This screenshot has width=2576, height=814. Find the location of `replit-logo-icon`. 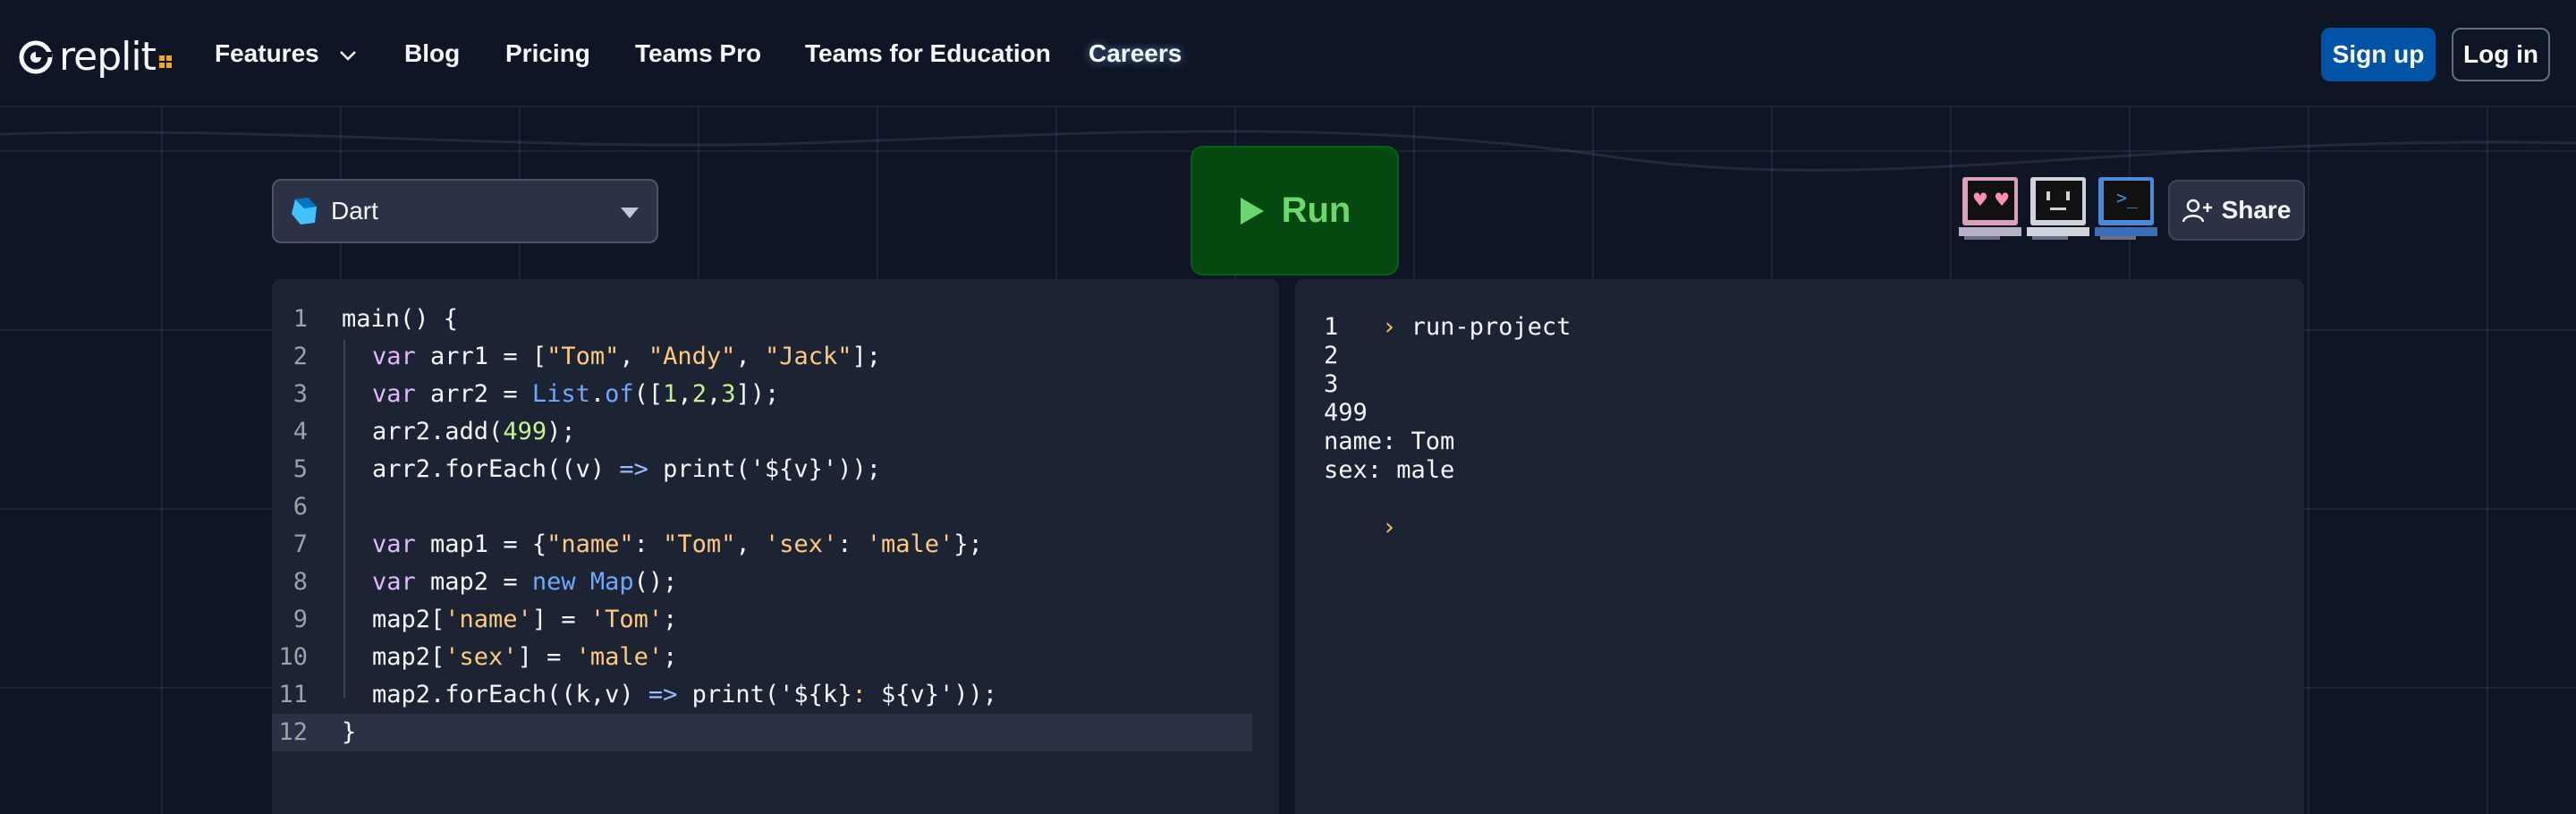

replit-logo-icon is located at coordinates (36, 57).